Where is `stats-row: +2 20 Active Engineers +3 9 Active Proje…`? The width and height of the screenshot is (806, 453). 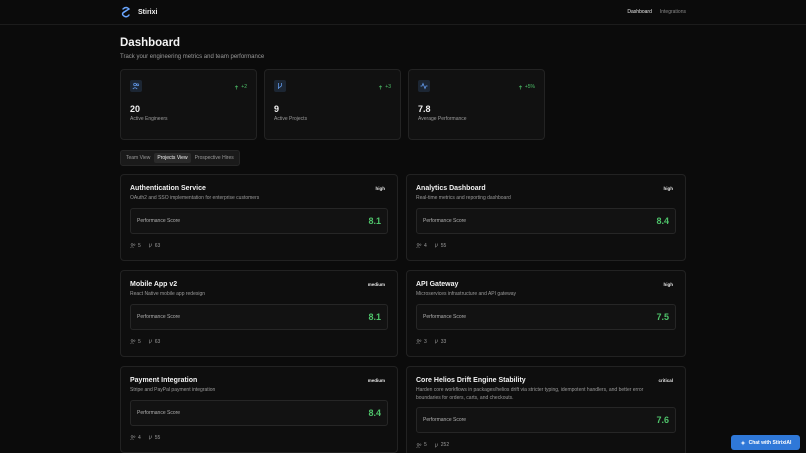
stats-row: +2 20 Active Engineers +3 9 Active Proje… is located at coordinates (403, 104).